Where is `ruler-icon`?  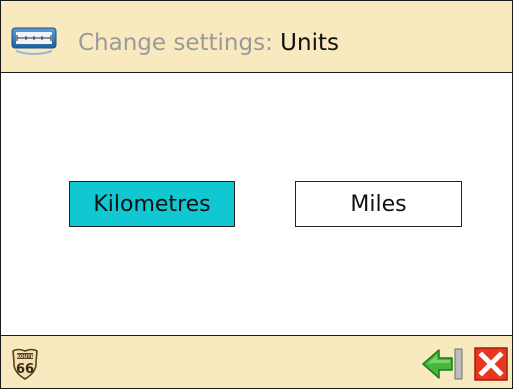
ruler-icon is located at coordinates (34, 41).